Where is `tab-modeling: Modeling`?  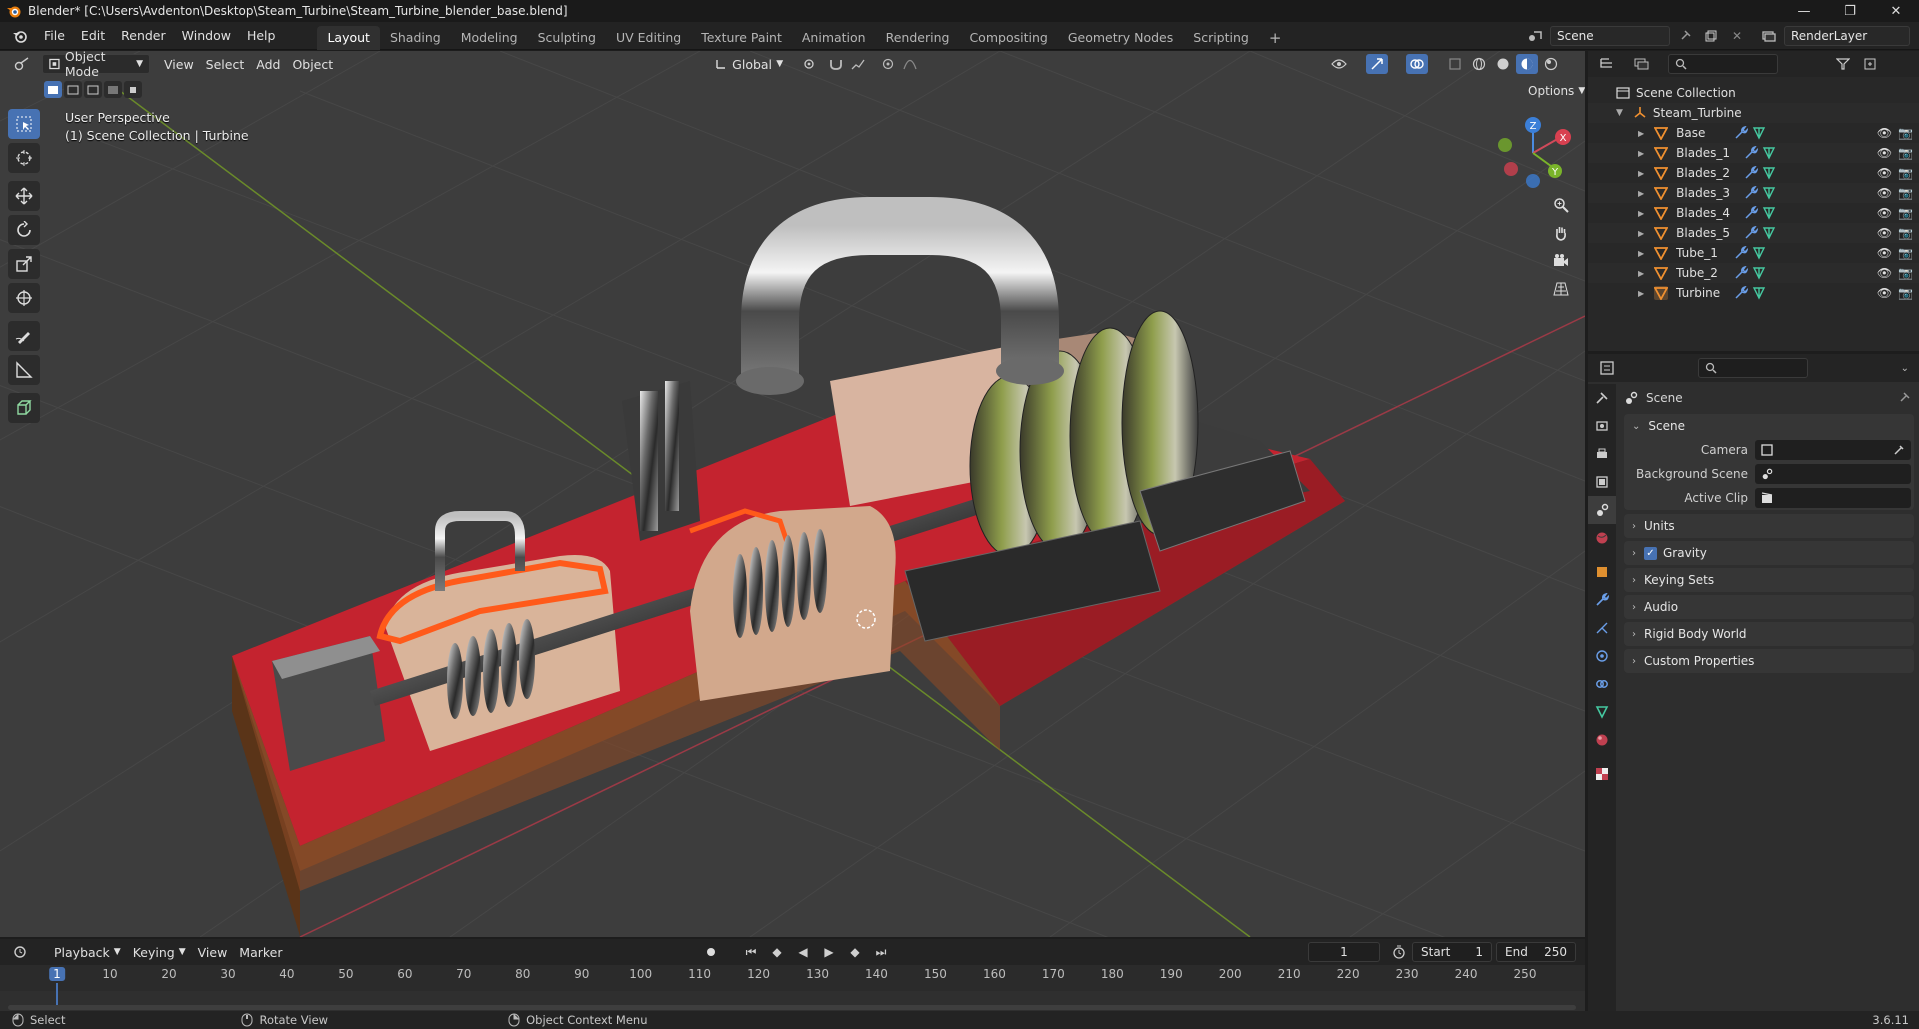 tab-modeling: Modeling is located at coordinates (489, 38).